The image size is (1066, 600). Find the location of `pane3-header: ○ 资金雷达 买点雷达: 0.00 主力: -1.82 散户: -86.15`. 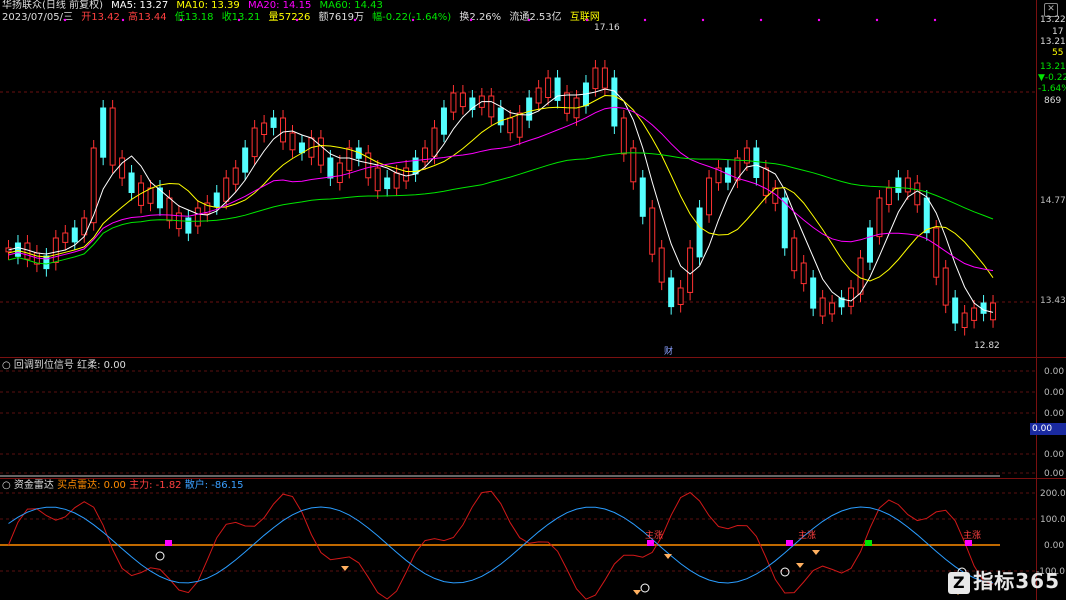

pane3-header: ○ 资金雷达 买点雷达: 0.00 主力: -1.82 散户: -86.15 is located at coordinates (123, 486).